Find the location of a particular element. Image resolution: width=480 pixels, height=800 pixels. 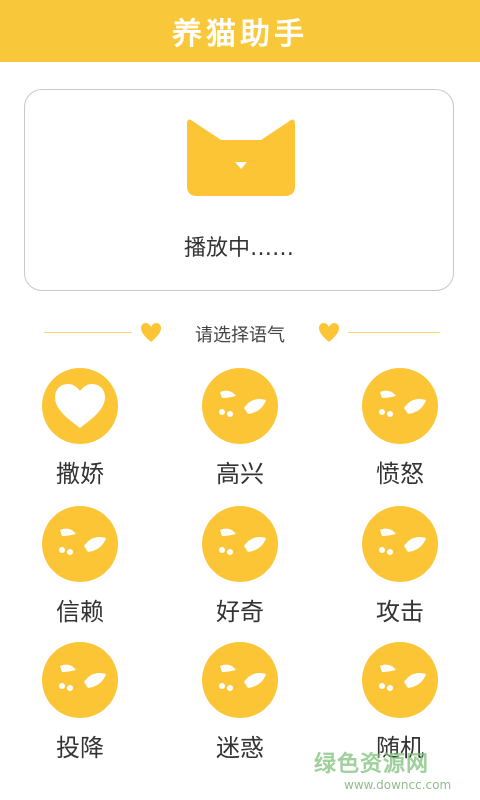

mood-button-coquettish: 撒娇 is located at coordinates (80, 431).